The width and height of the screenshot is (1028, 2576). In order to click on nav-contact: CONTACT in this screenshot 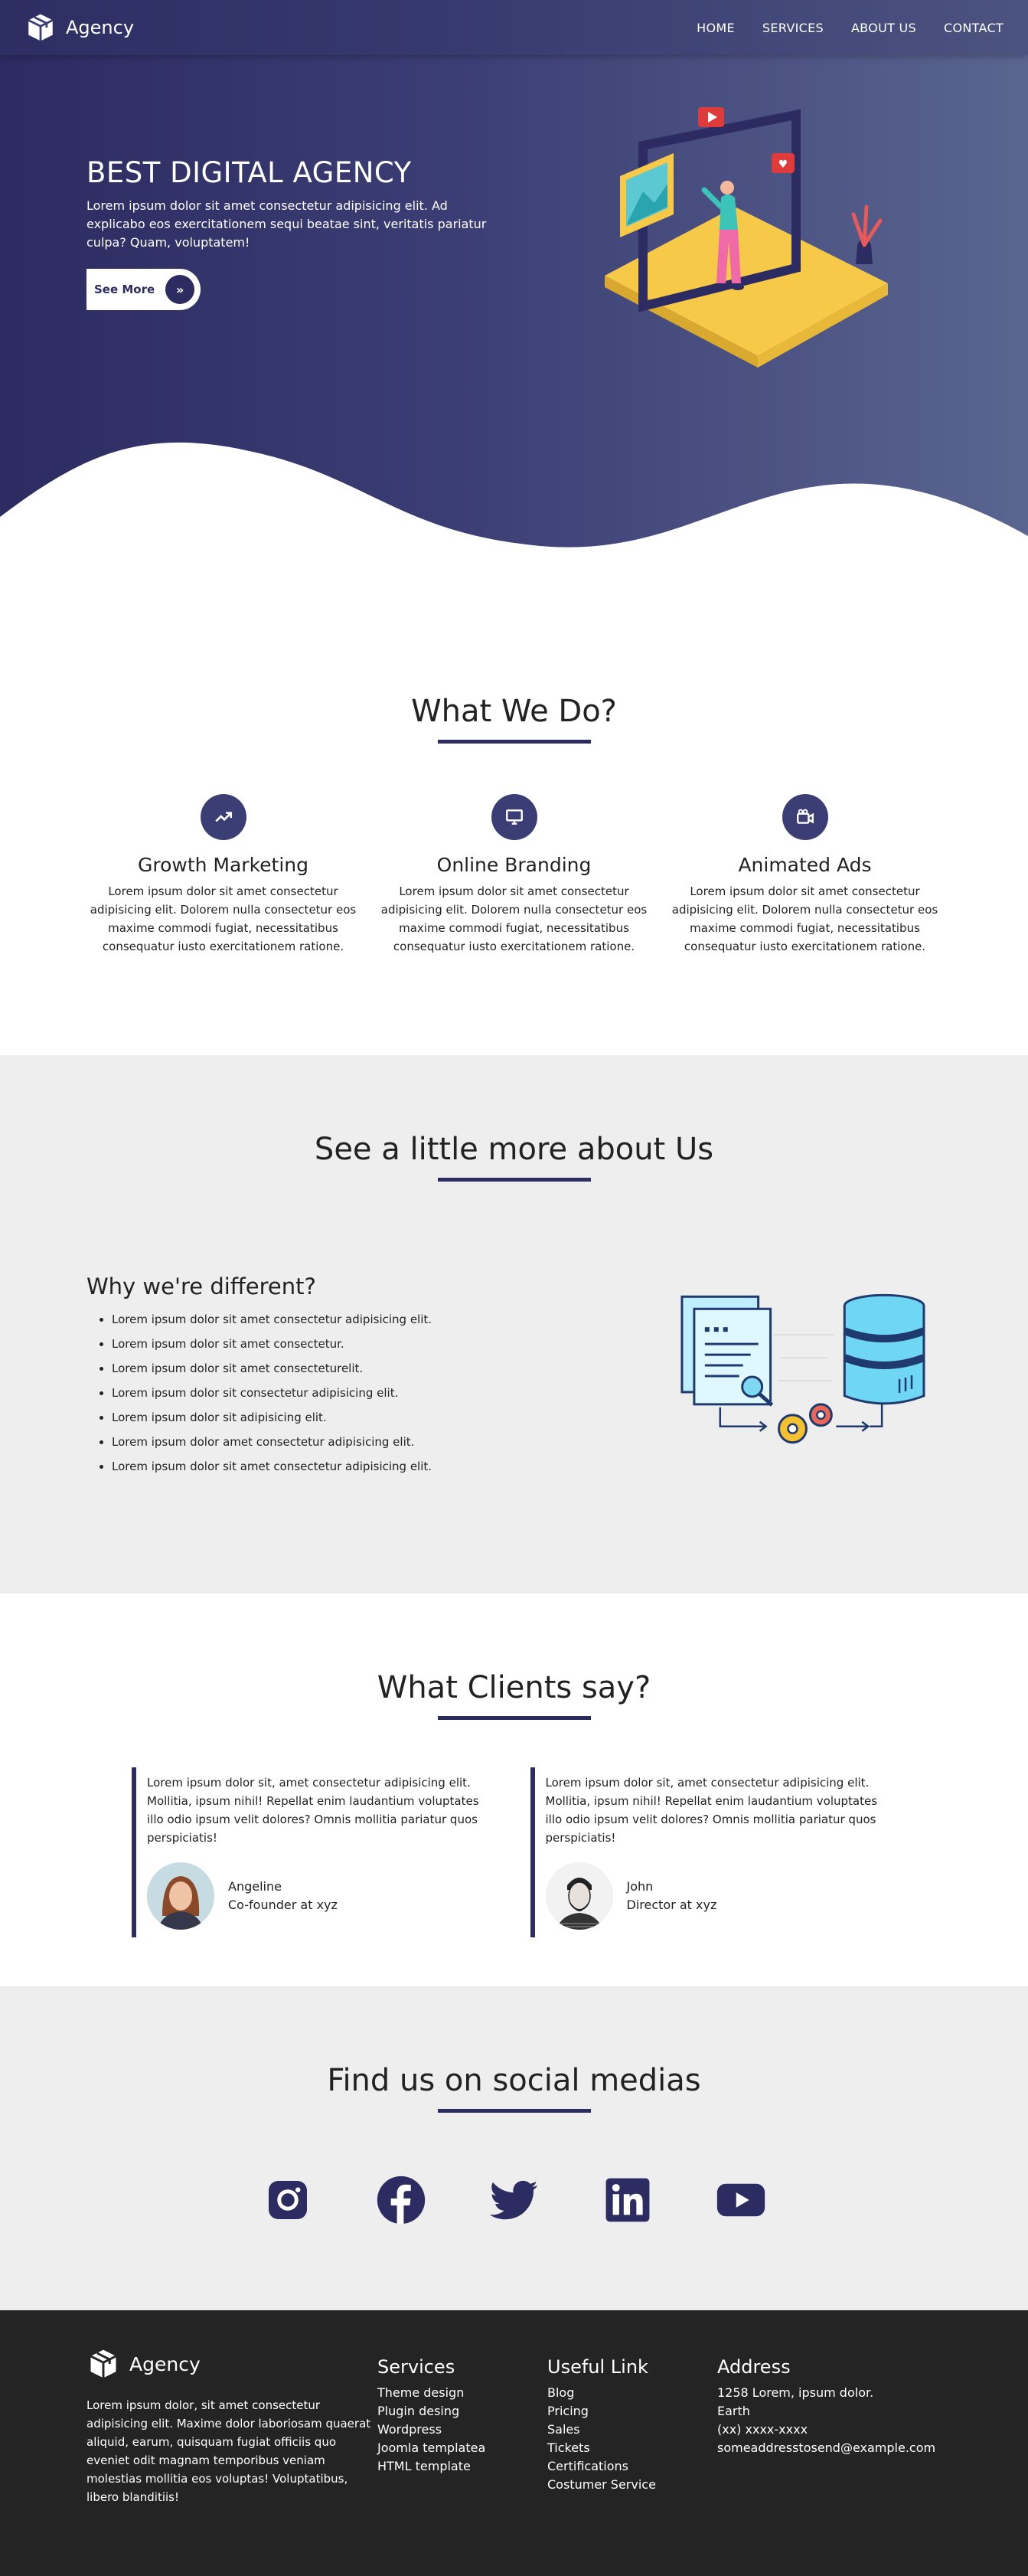, I will do `click(974, 28)`.